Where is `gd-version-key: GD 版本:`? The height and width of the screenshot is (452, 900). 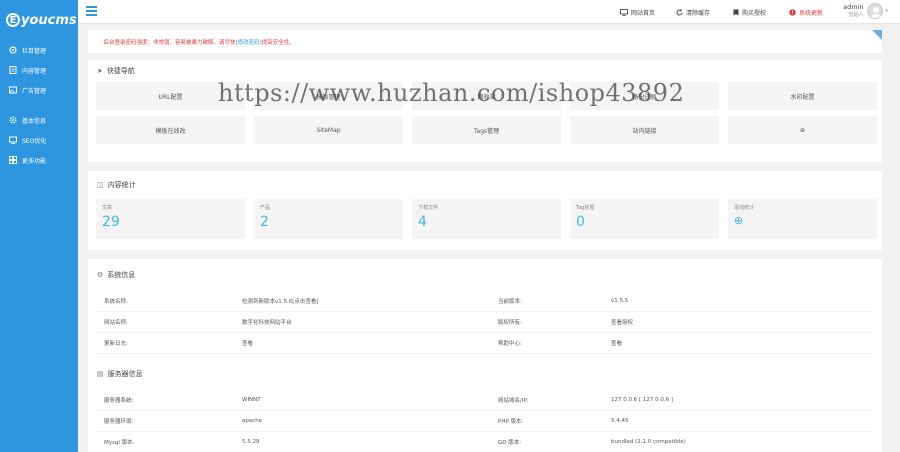
gd-version-key: GD 版本: is located at coordinates (510, 443).